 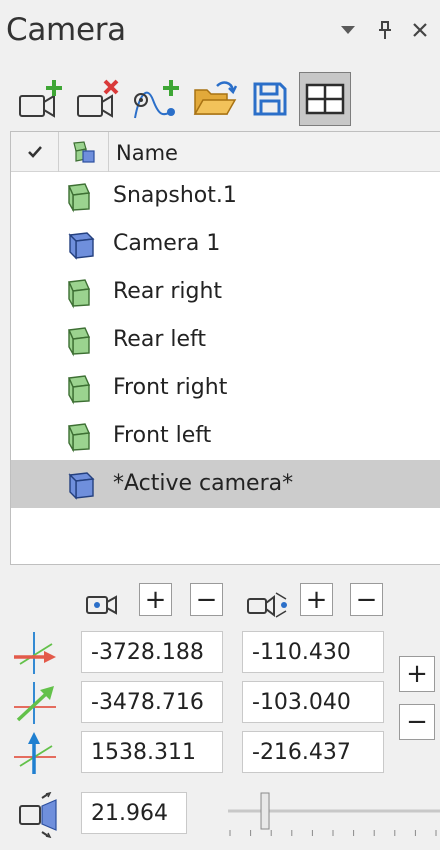 What do you see at coordinates (203, 483) in the screenshot?
I see `camera-name-label: *Active camera*` at bounding box center [203, 483].